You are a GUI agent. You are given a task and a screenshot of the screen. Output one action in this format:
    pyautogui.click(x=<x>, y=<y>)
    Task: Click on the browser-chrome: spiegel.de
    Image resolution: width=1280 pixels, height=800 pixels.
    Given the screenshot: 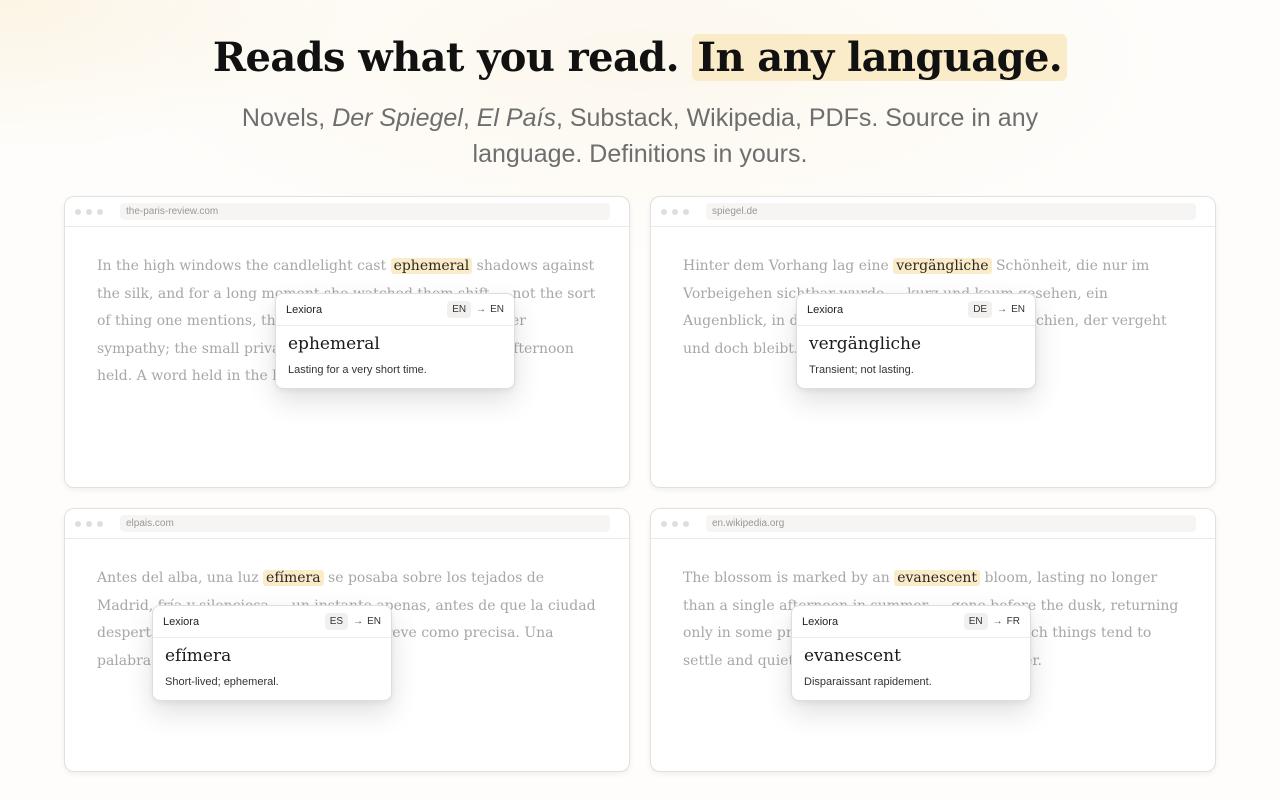 What is the action you would take?
    pyautogui.click(x=933, y=212)
    